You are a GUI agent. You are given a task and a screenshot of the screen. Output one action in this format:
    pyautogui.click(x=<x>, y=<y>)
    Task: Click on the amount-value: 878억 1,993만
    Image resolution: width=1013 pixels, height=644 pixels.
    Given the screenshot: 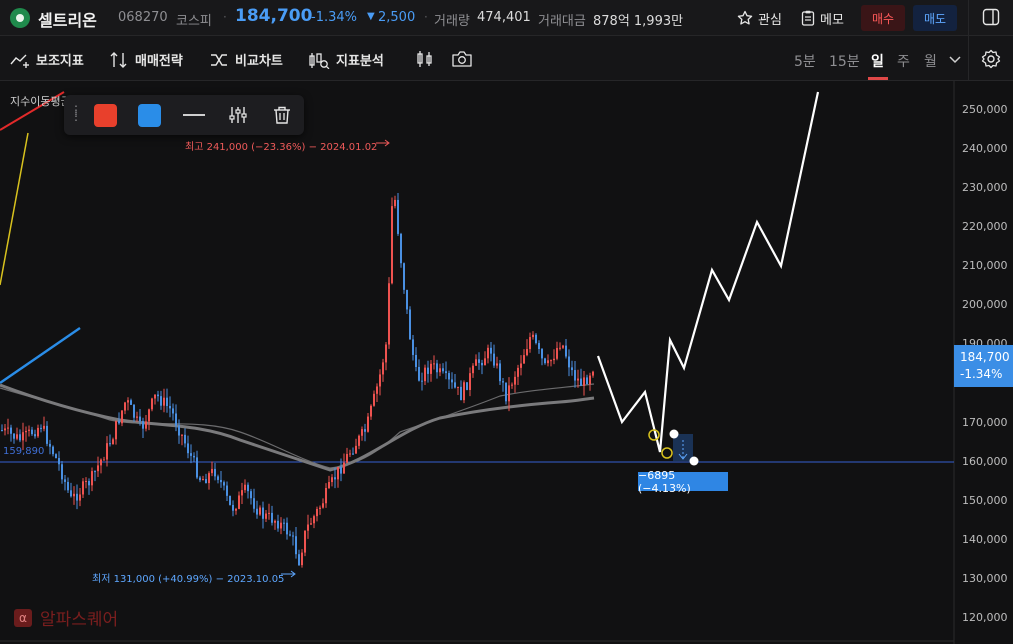 What is the action you would take?
    pyautogui.click(x=638, y=21)
    